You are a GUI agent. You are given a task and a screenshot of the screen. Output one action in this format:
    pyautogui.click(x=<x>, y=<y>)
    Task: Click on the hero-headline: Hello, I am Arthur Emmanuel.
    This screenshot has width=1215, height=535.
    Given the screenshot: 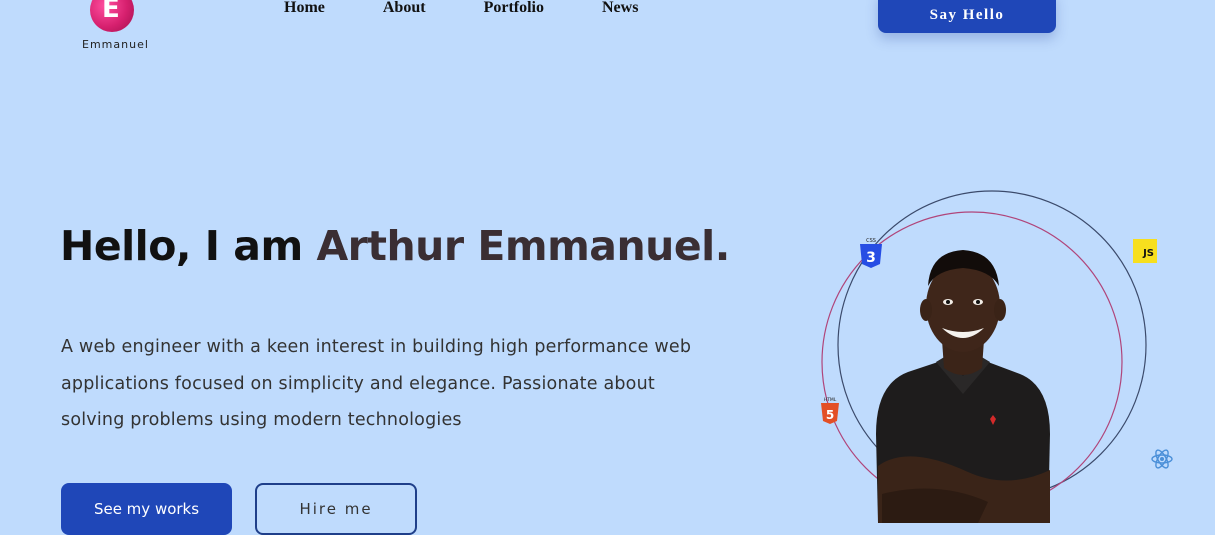 What is the action you would take?
    pyautogui.click(x=395, y=246)
    